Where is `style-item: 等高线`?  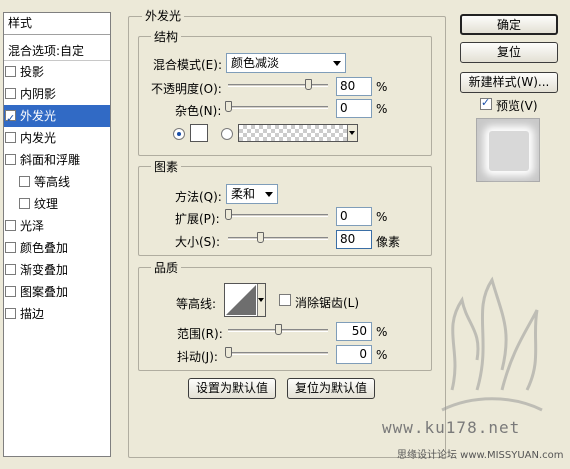 style-item: 等高线 is located at coordinates (57, 182).